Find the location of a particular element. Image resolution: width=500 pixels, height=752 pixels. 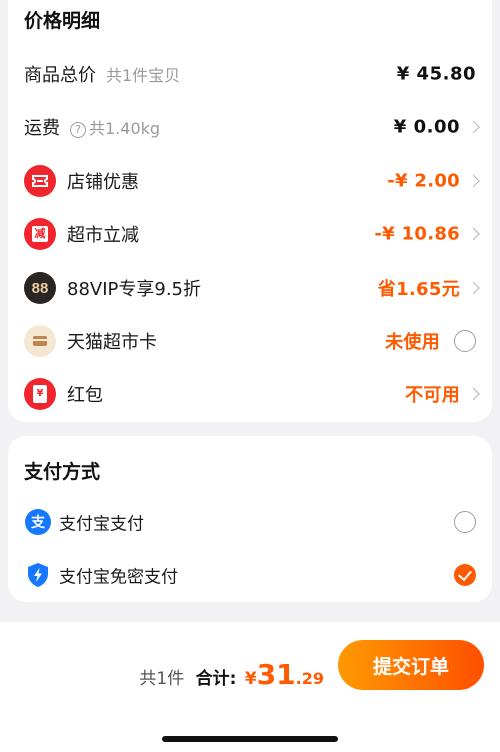

discount-tag-icon: 减 is located at coordinates (40, 234).